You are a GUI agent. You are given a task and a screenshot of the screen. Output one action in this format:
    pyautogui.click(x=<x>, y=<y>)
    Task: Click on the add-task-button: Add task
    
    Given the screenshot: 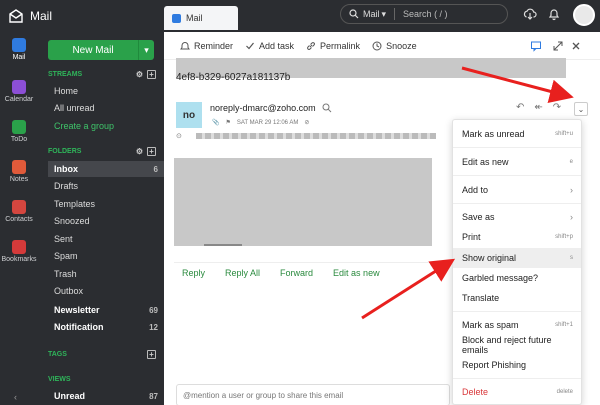 What is the action you would take?
    pyautogui.click(x=269, y=46)
    